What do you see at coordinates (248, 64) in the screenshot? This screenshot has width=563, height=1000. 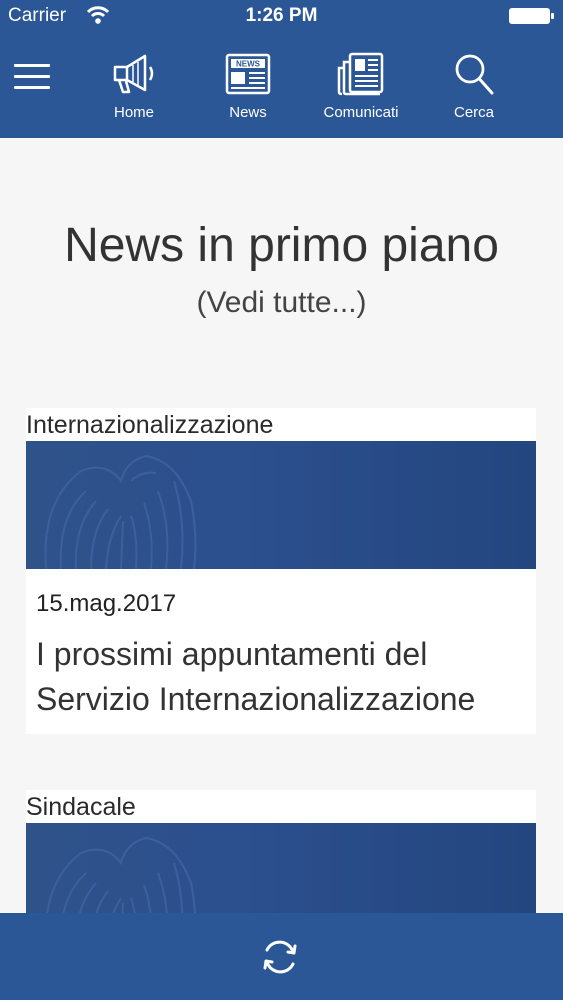 I see `newspaper-icon-text: NEWS` at bounding box center [248, 64].